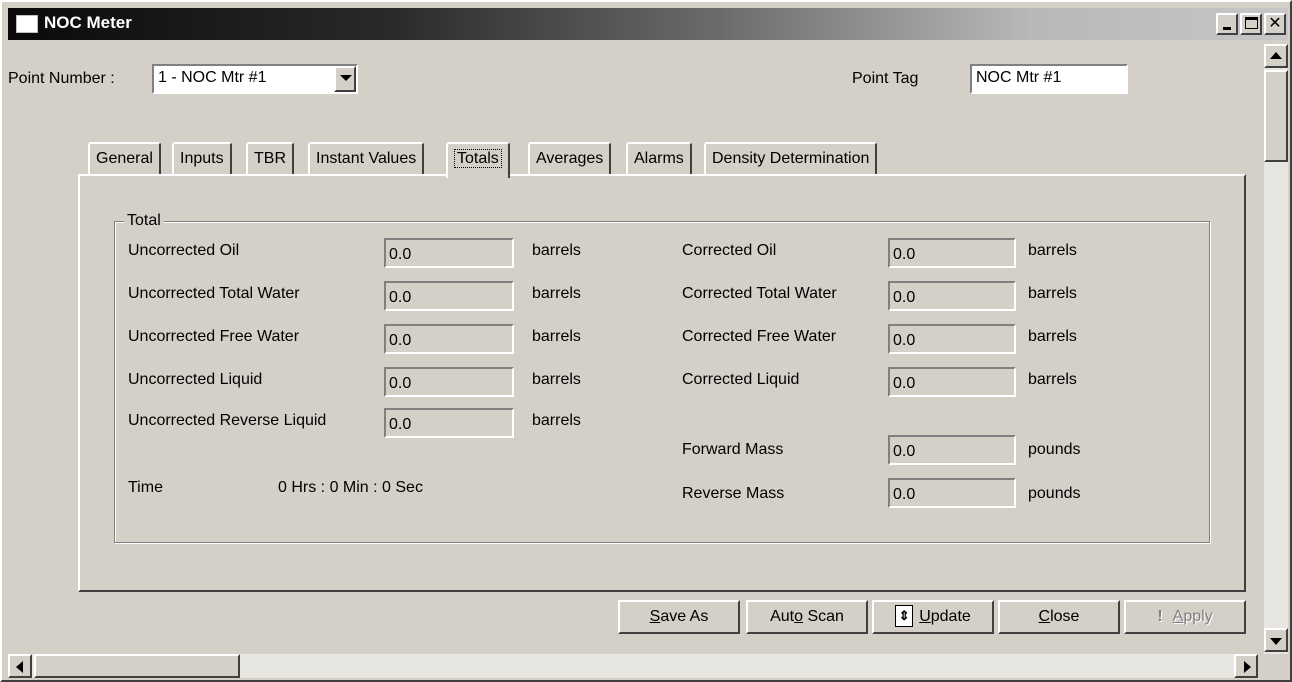  What do you see at coordinates (27, 24) in the screenshot?
I see `window-icon` at bounding box center [27, 24].